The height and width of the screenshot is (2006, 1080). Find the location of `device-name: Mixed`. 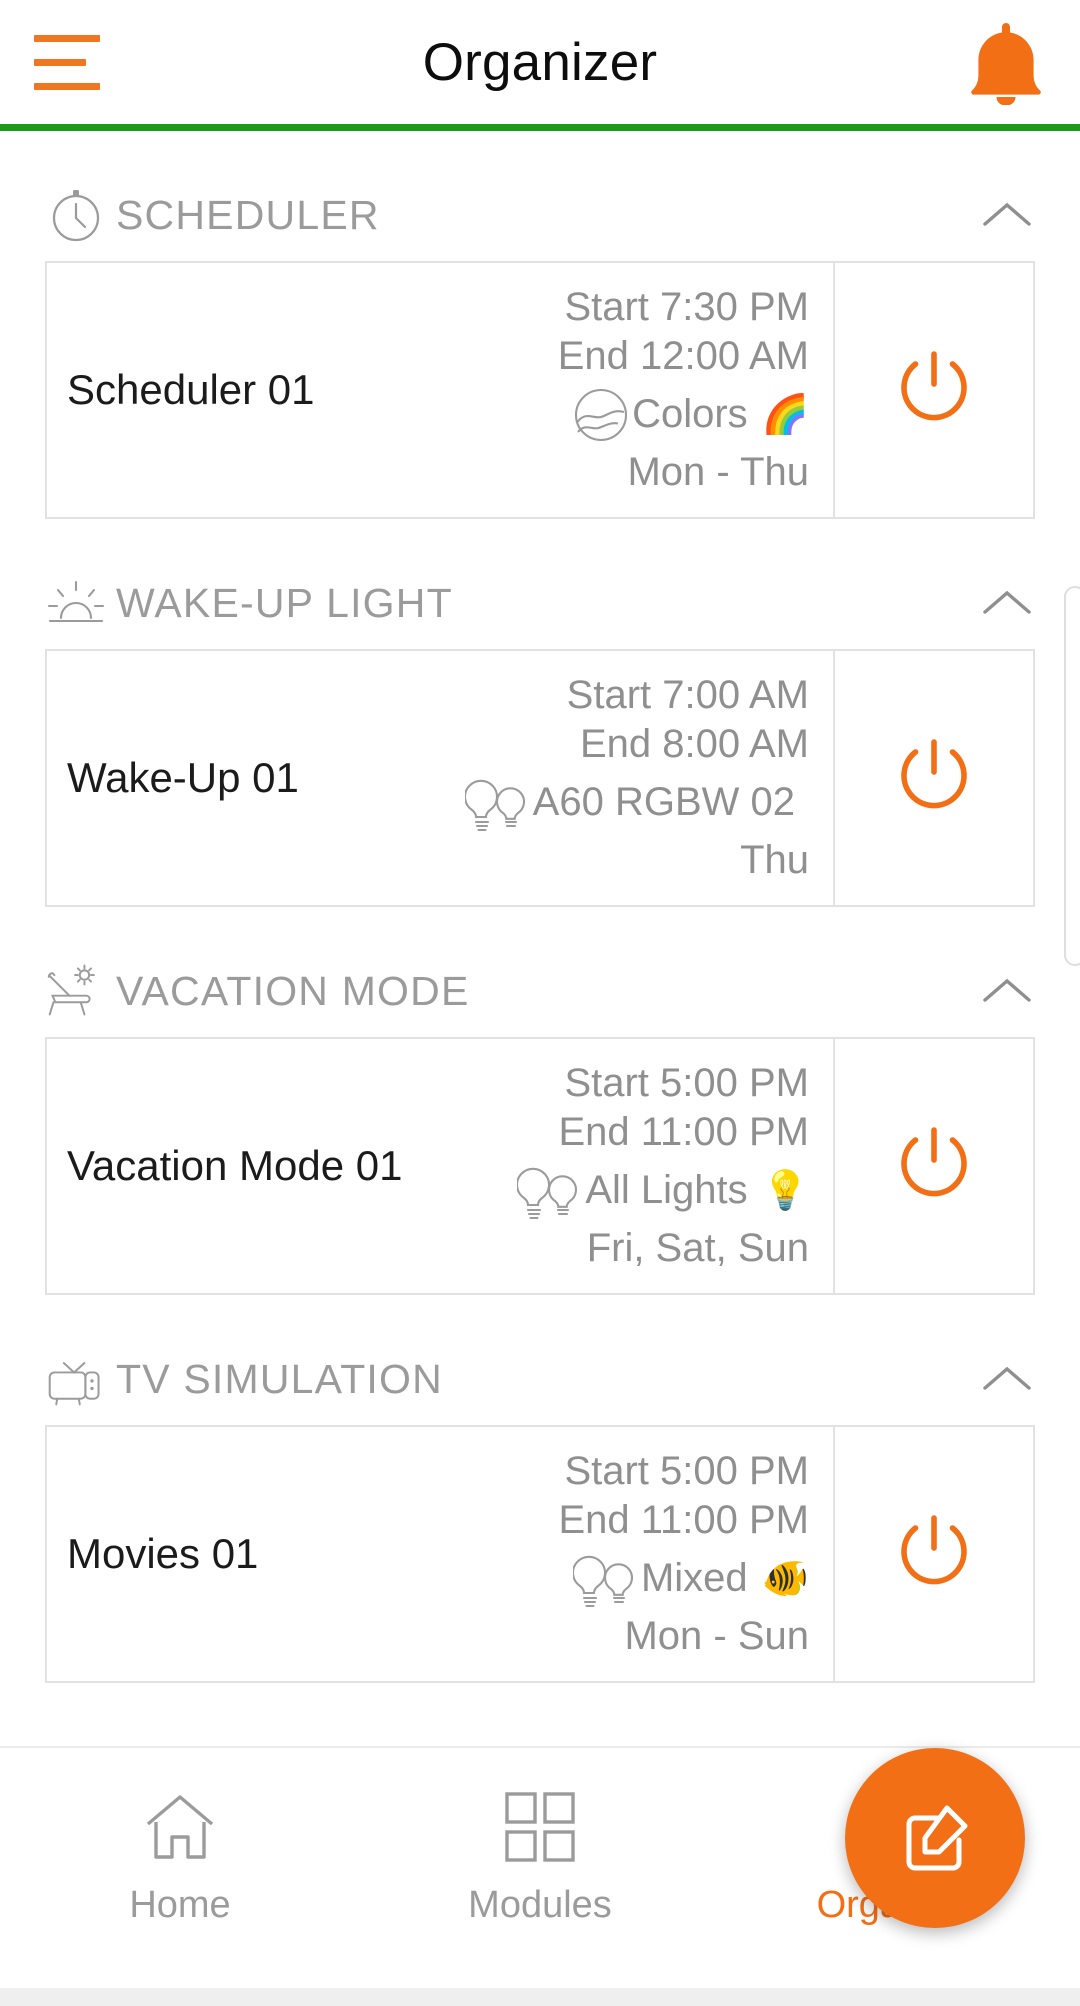

device-name: Mixed is located at coordinates (694, 1578).